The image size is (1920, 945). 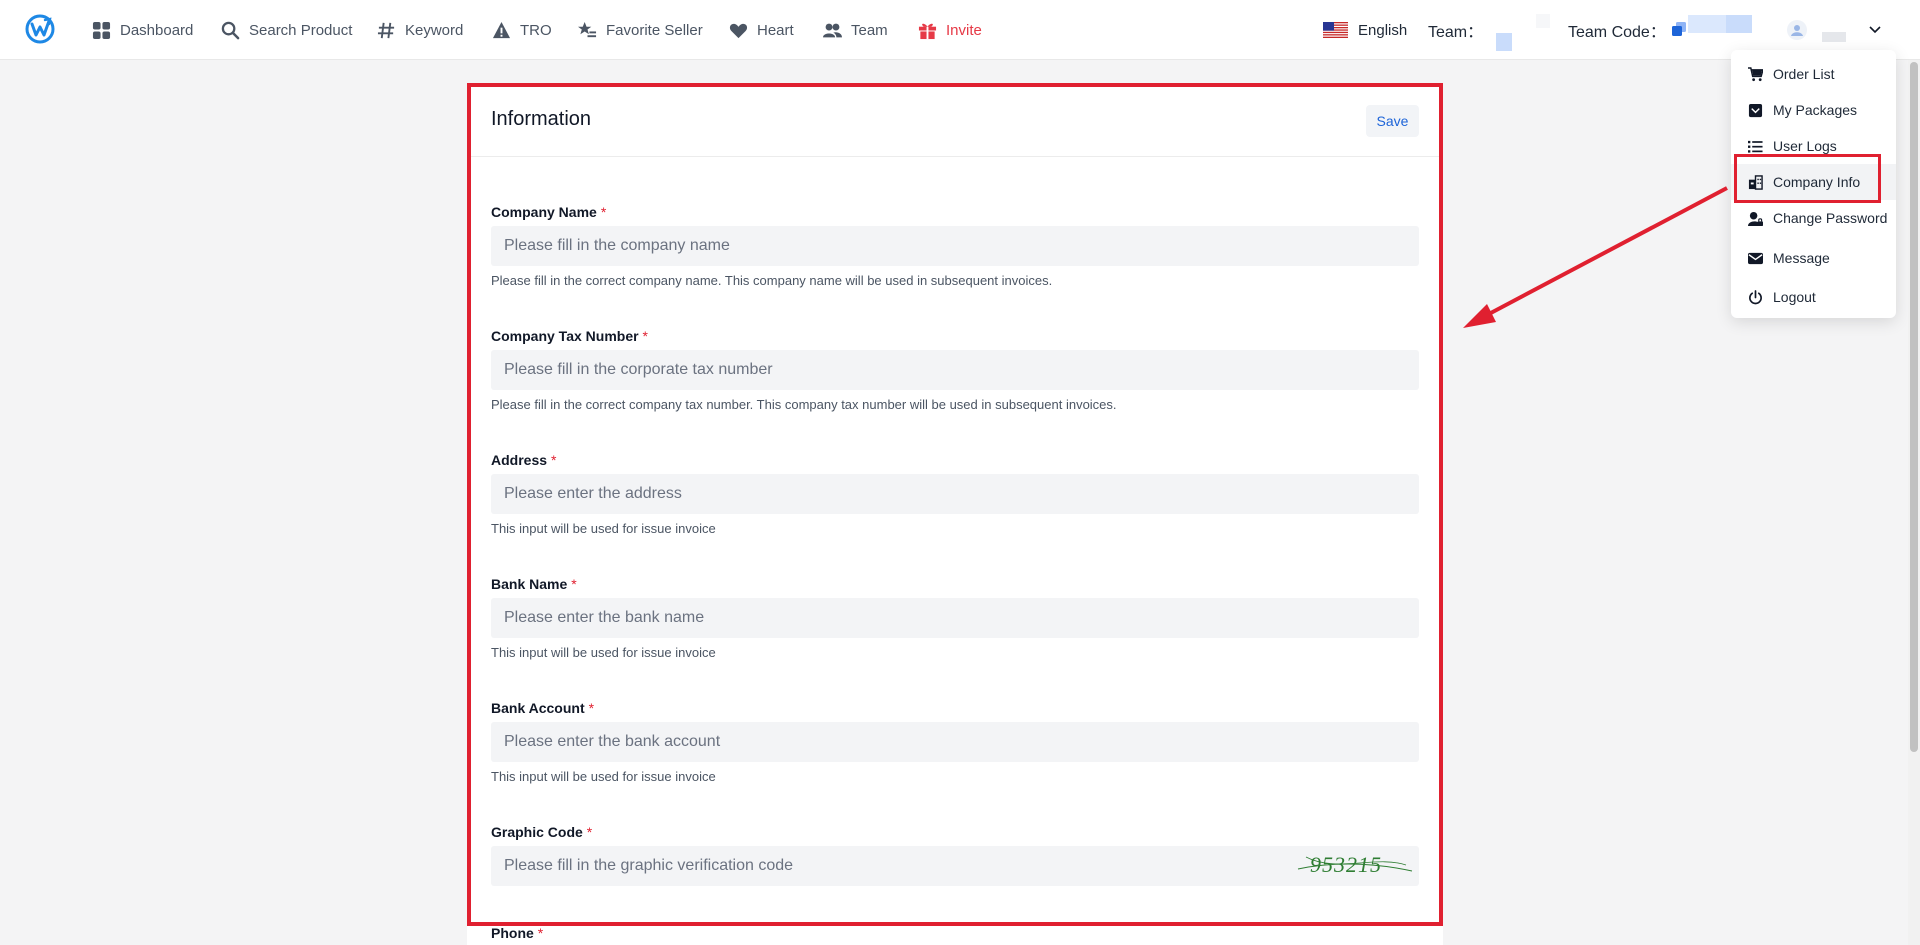 I want to click on nav-keyword: Keyword, so click(x=420, y=30).